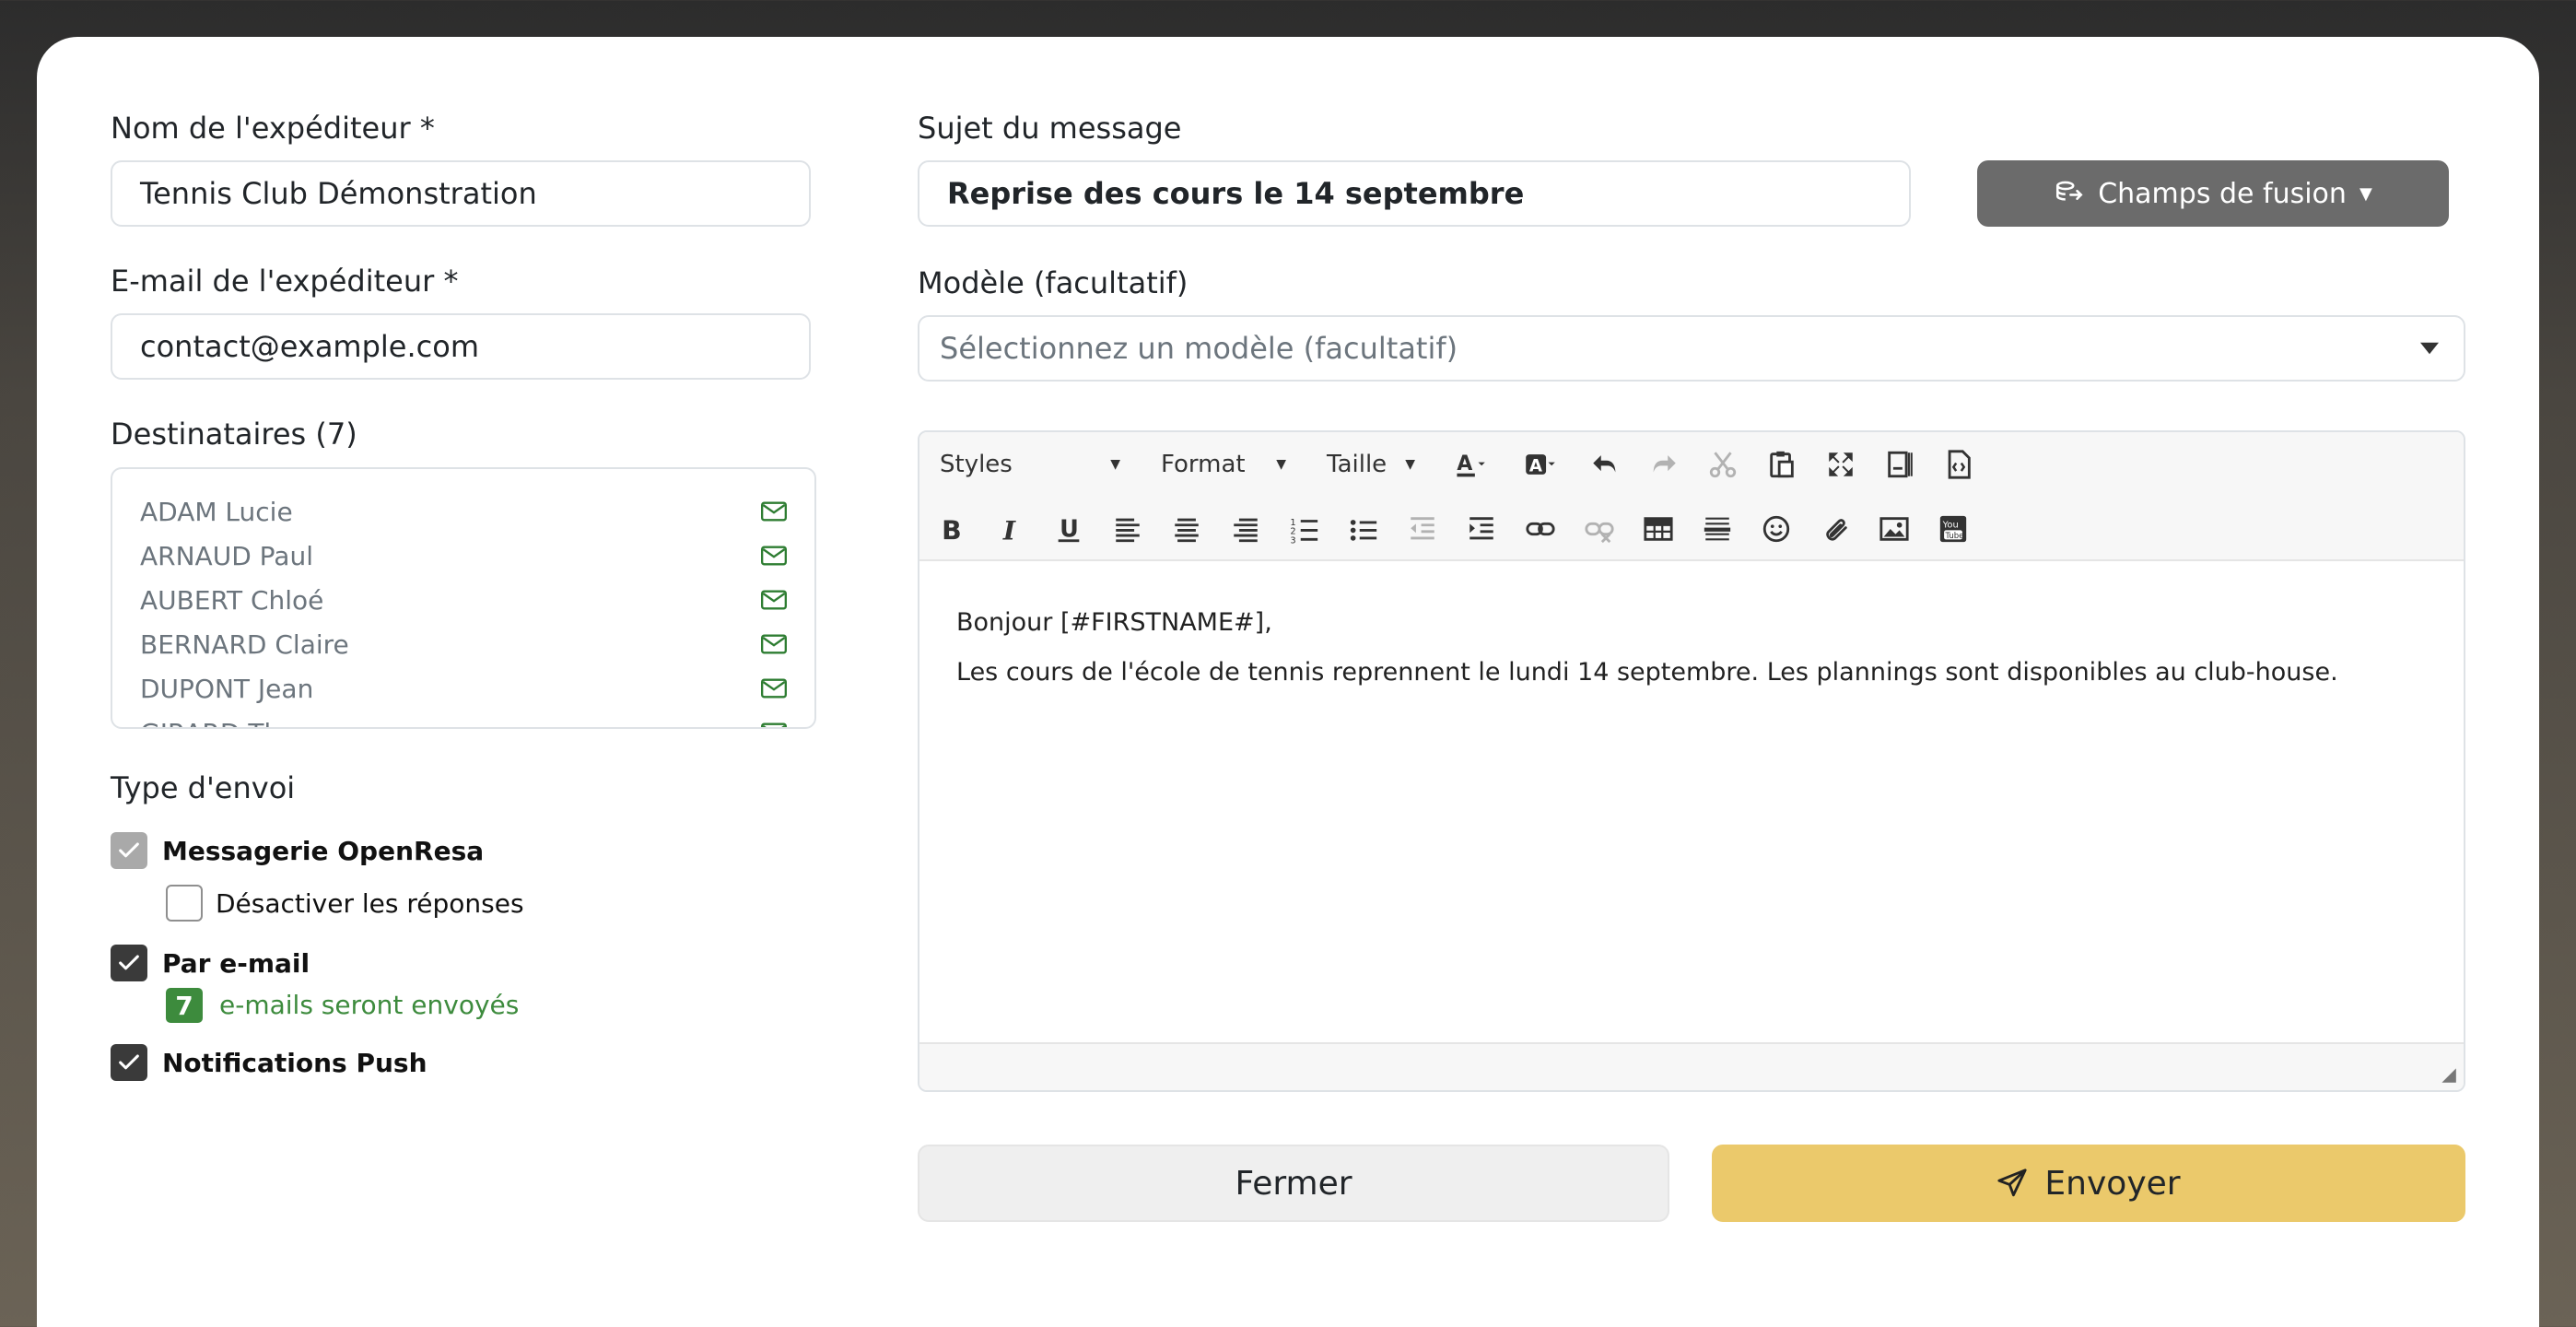  I want to click on messaging-label: Messagerie OpenResa, so click(323, 851).